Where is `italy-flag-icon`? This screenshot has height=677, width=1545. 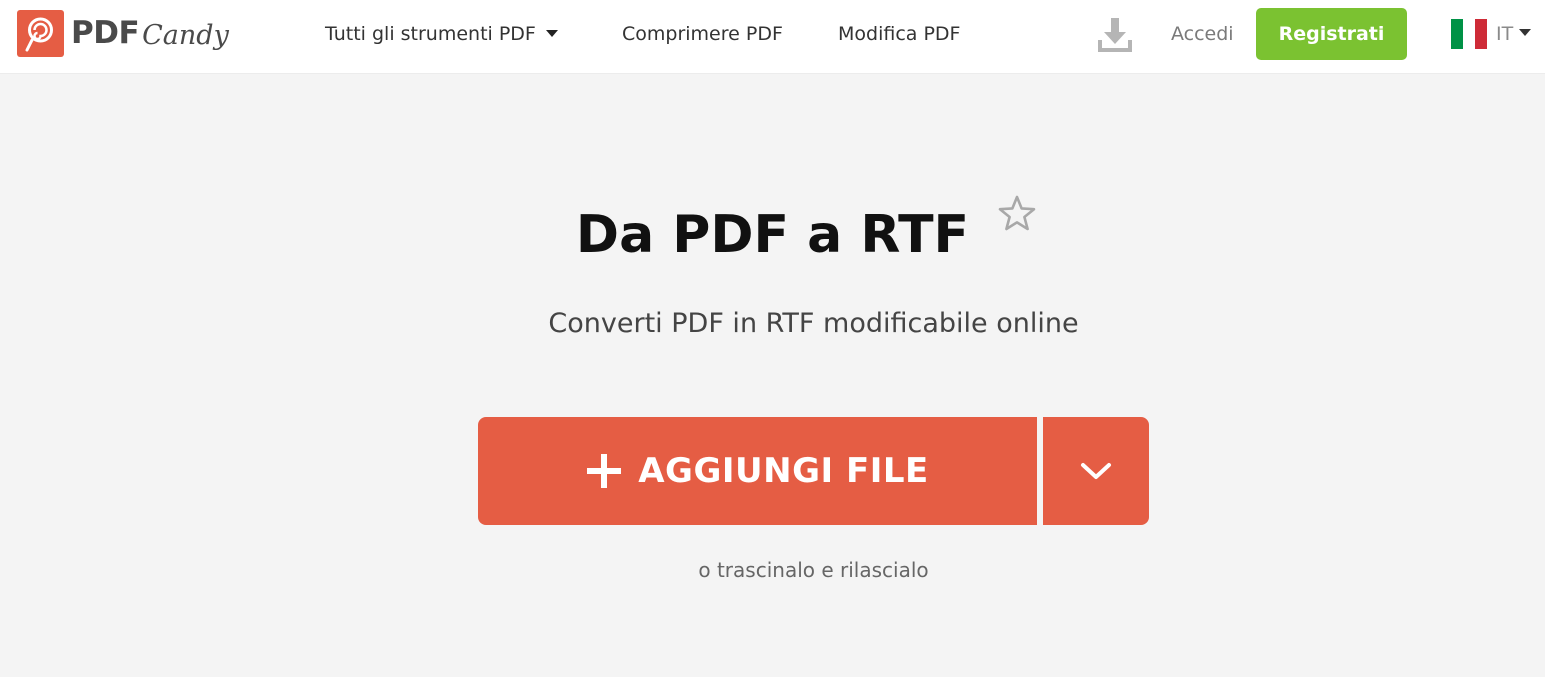
italy-flag-icon is located at coordinates (1469, 34).